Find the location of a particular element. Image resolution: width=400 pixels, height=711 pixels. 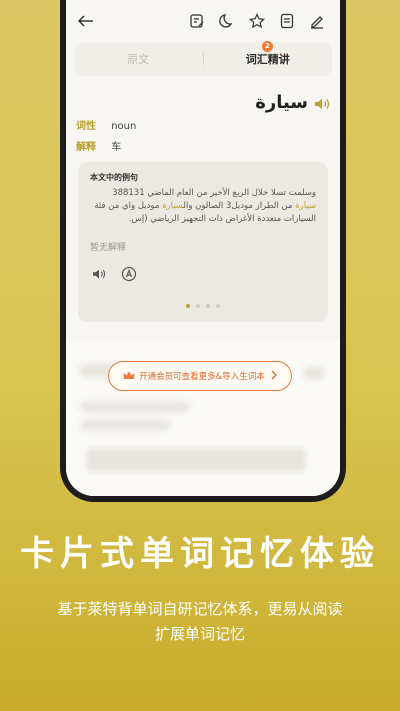

card-actions is located at coordinates (203, 274).